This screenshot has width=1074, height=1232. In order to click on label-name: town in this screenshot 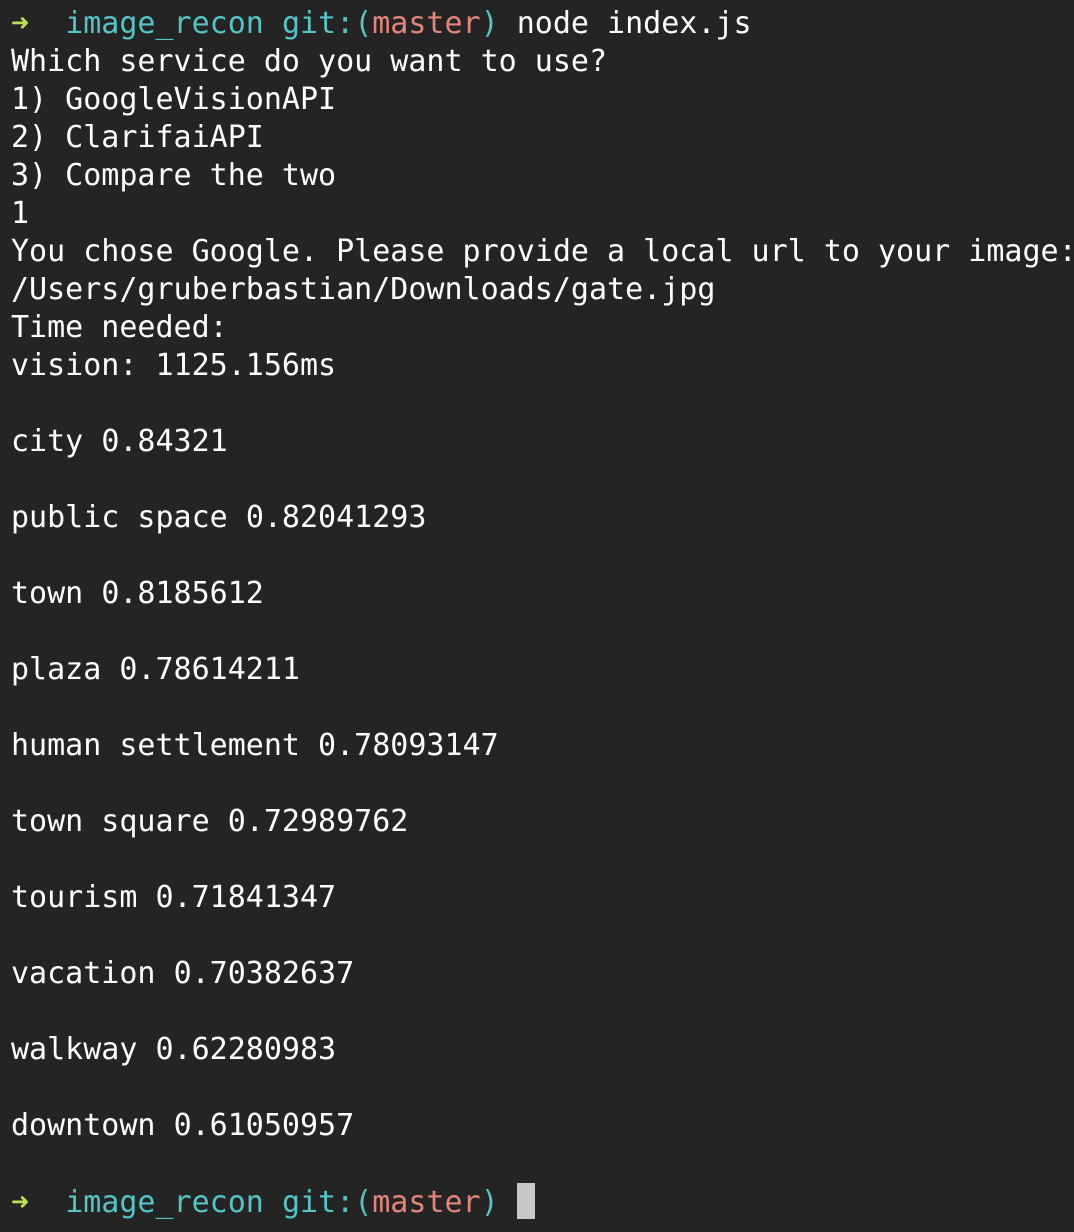, I will do `click(47, 593)`.